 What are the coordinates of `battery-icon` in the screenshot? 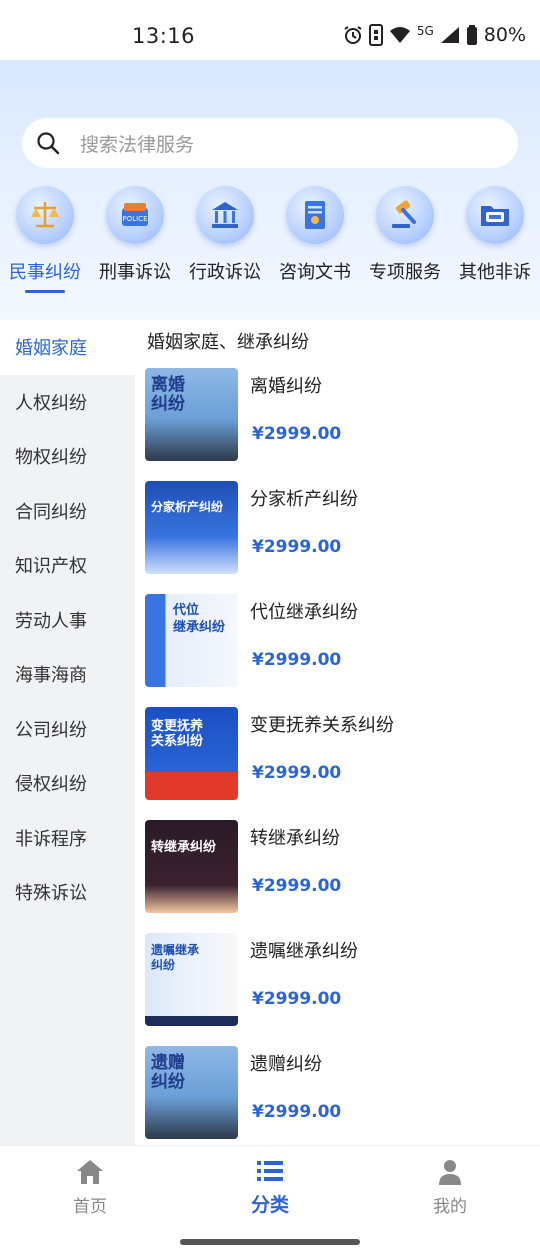 It's located at (471, 35).